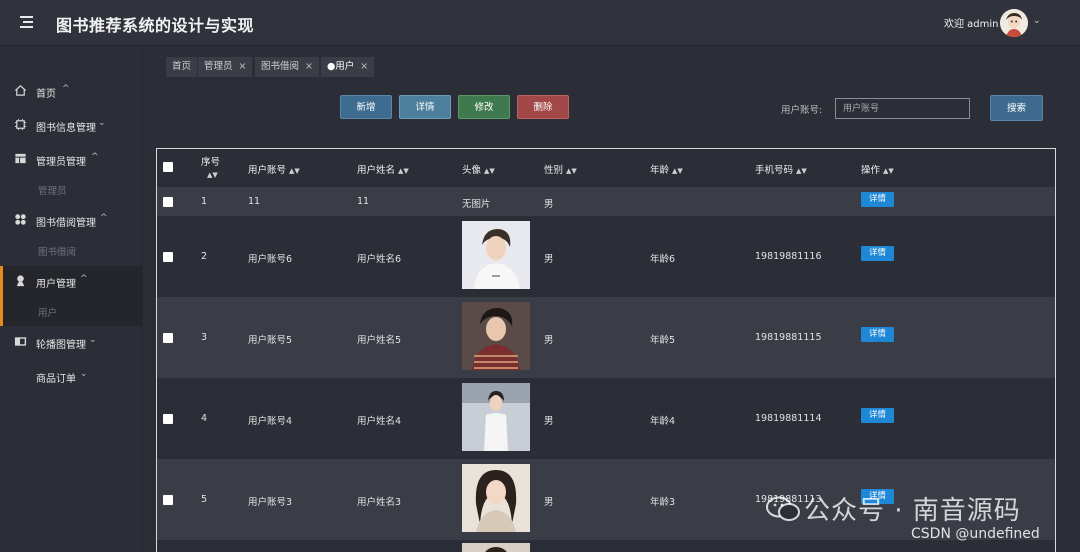  Describe the element at coordinates (155, 25) in the screenshot. I see `app-title: 图书推荐系统的设计与实现` at that location.